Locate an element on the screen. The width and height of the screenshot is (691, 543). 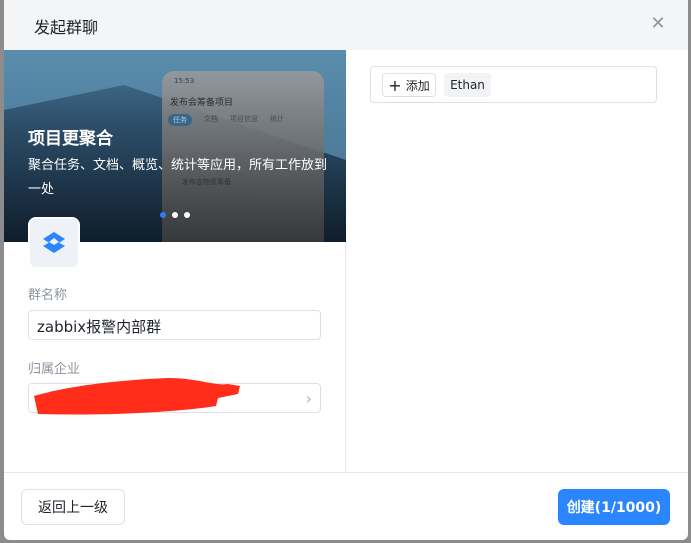
dialog-title: 发起群聊 is located at coordinates (66, 27).